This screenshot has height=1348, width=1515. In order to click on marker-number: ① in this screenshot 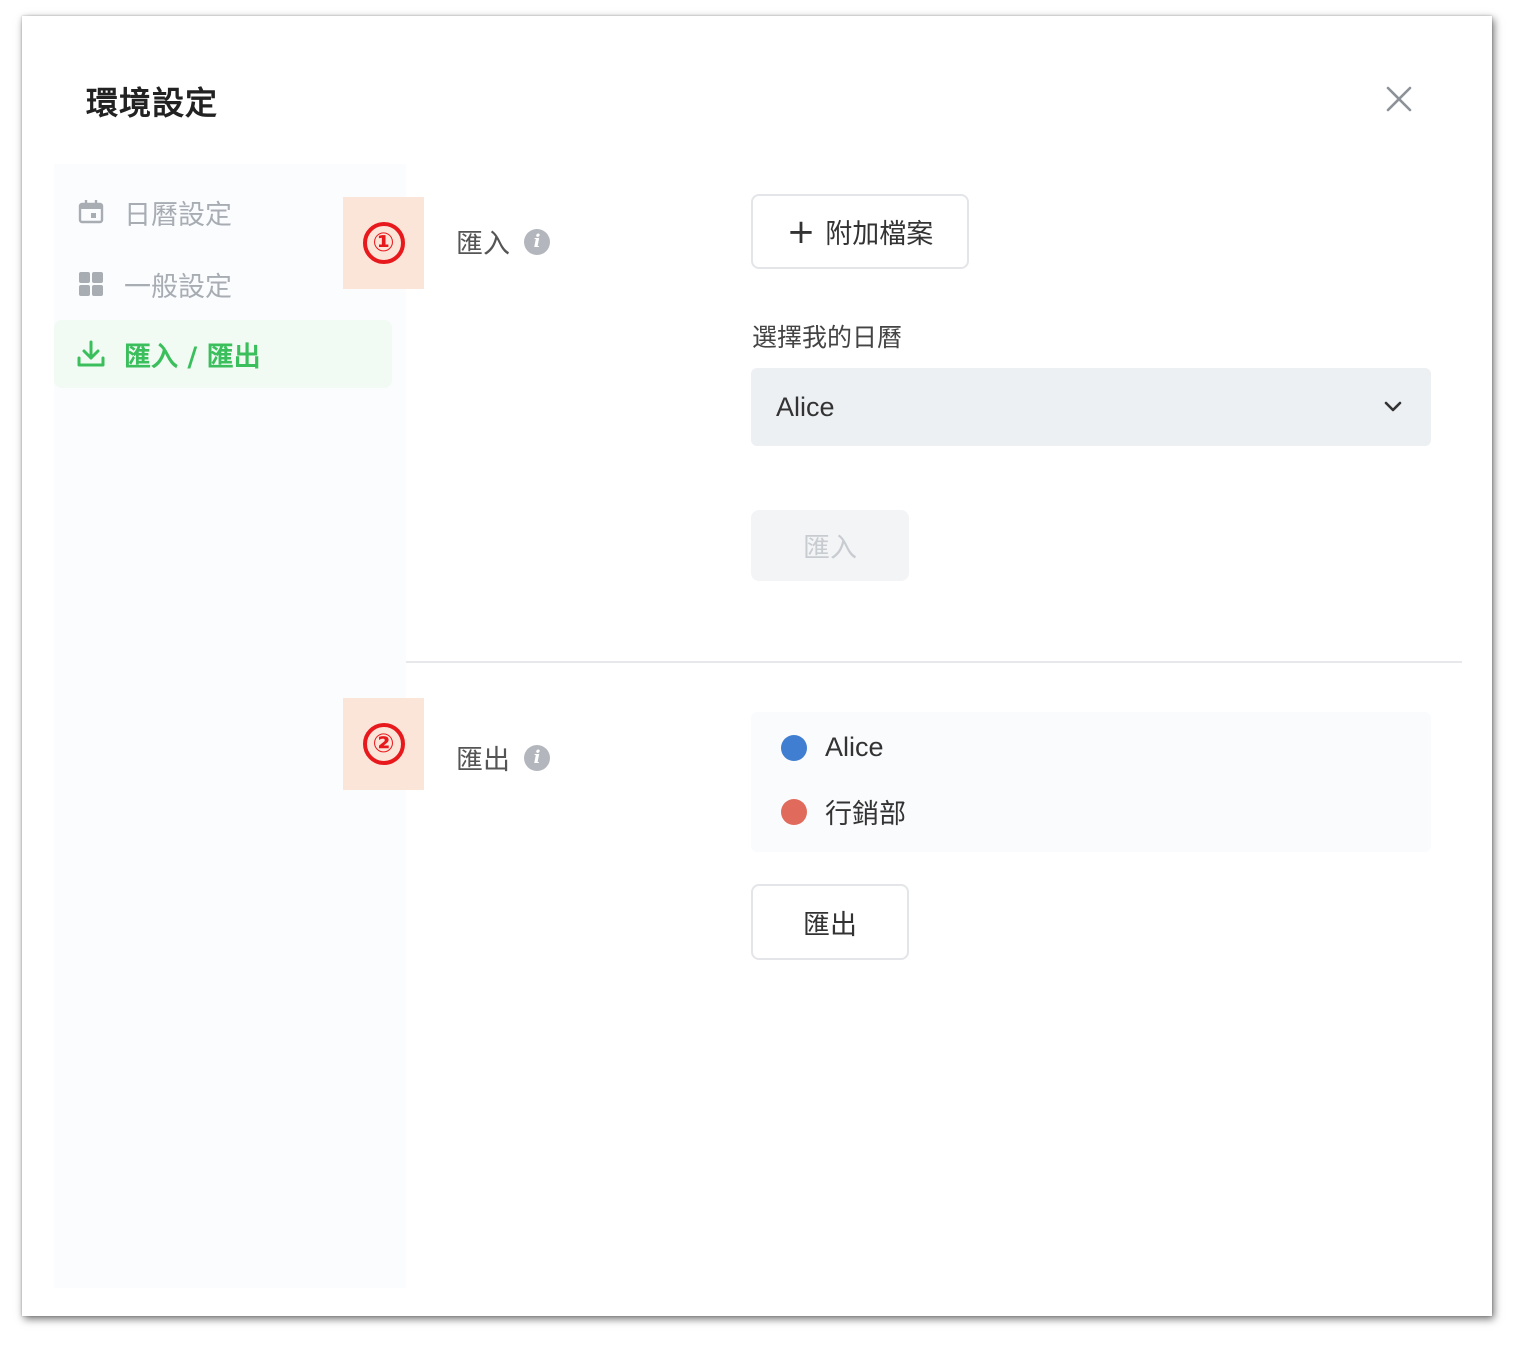, I will do `click(383, 243)`.